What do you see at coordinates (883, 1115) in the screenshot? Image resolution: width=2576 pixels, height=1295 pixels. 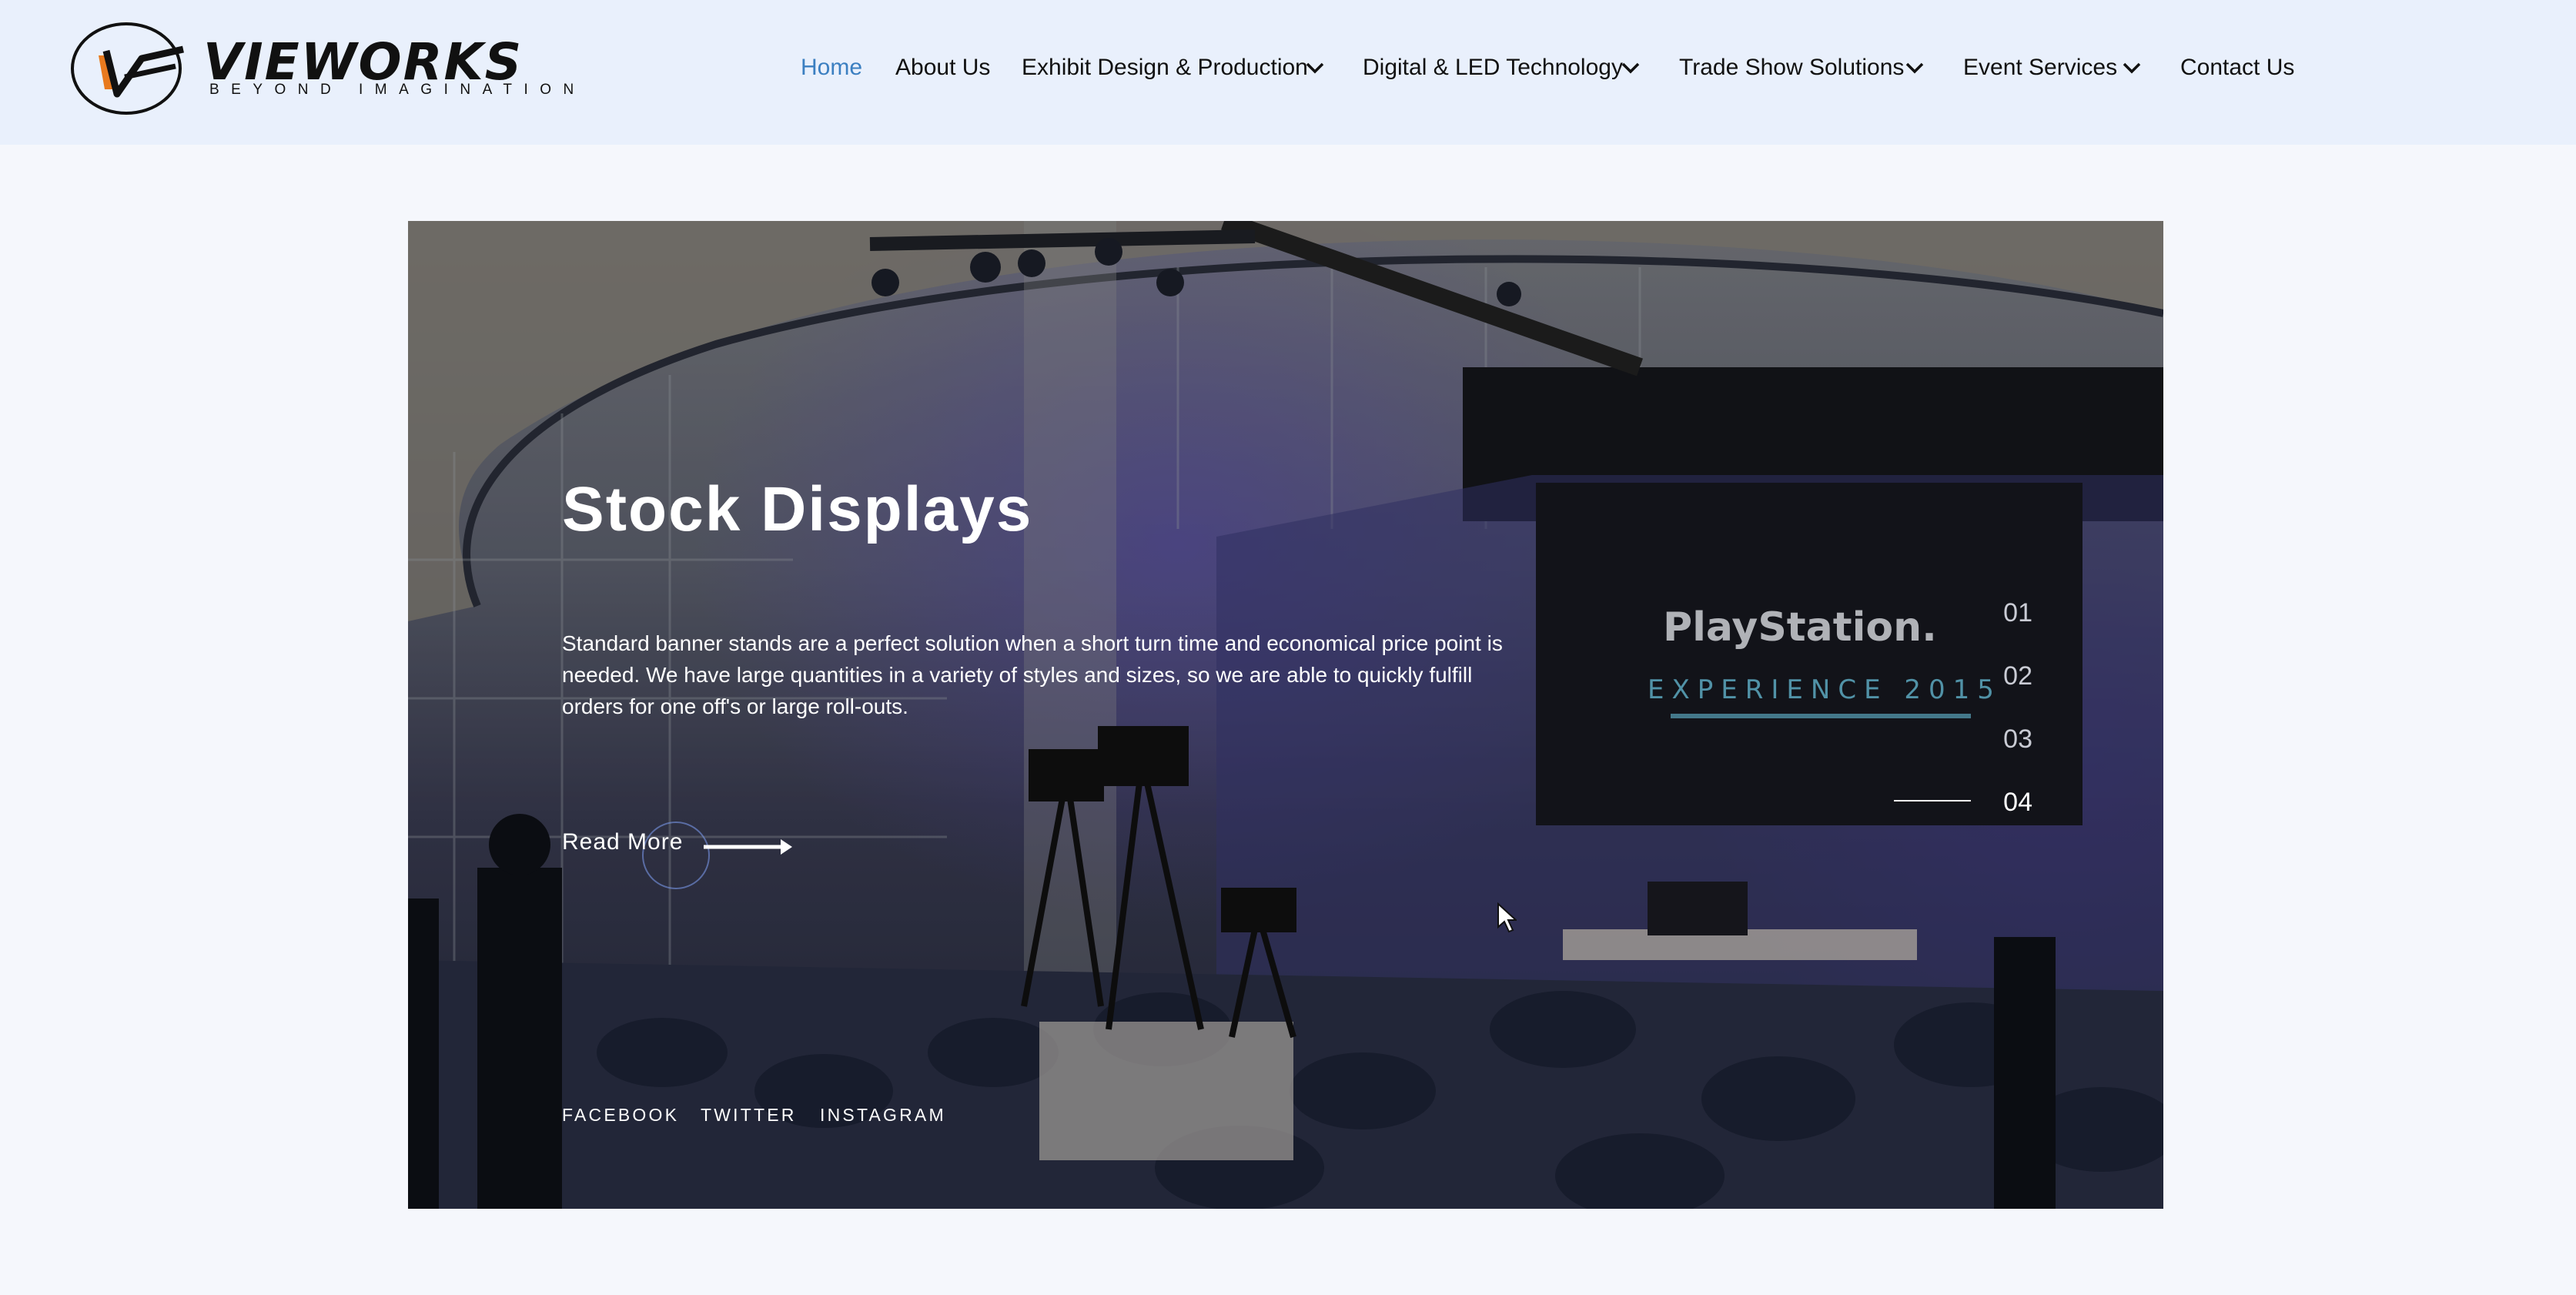 I see `instagram-link: INSTAGRAM` at bounding box center [883, 1115].